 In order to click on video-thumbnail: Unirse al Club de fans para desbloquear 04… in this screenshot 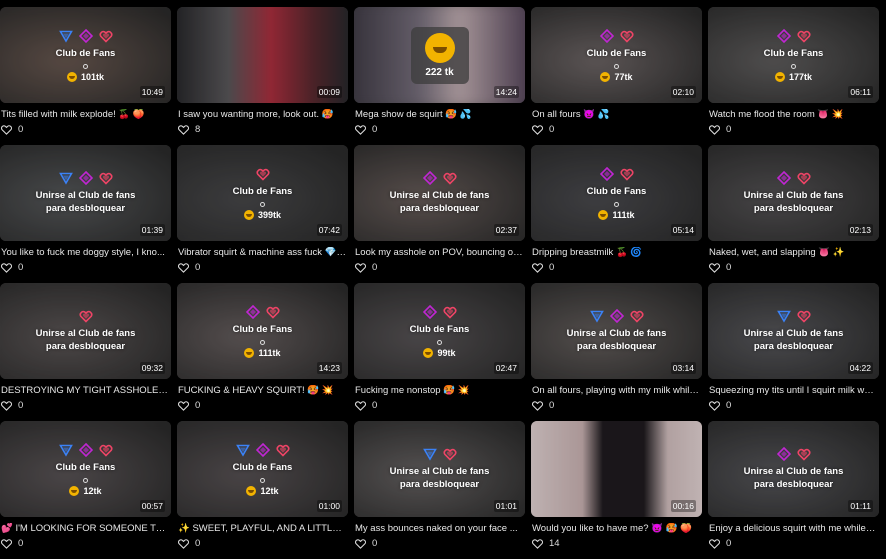, I will do `click(793, 331)`.